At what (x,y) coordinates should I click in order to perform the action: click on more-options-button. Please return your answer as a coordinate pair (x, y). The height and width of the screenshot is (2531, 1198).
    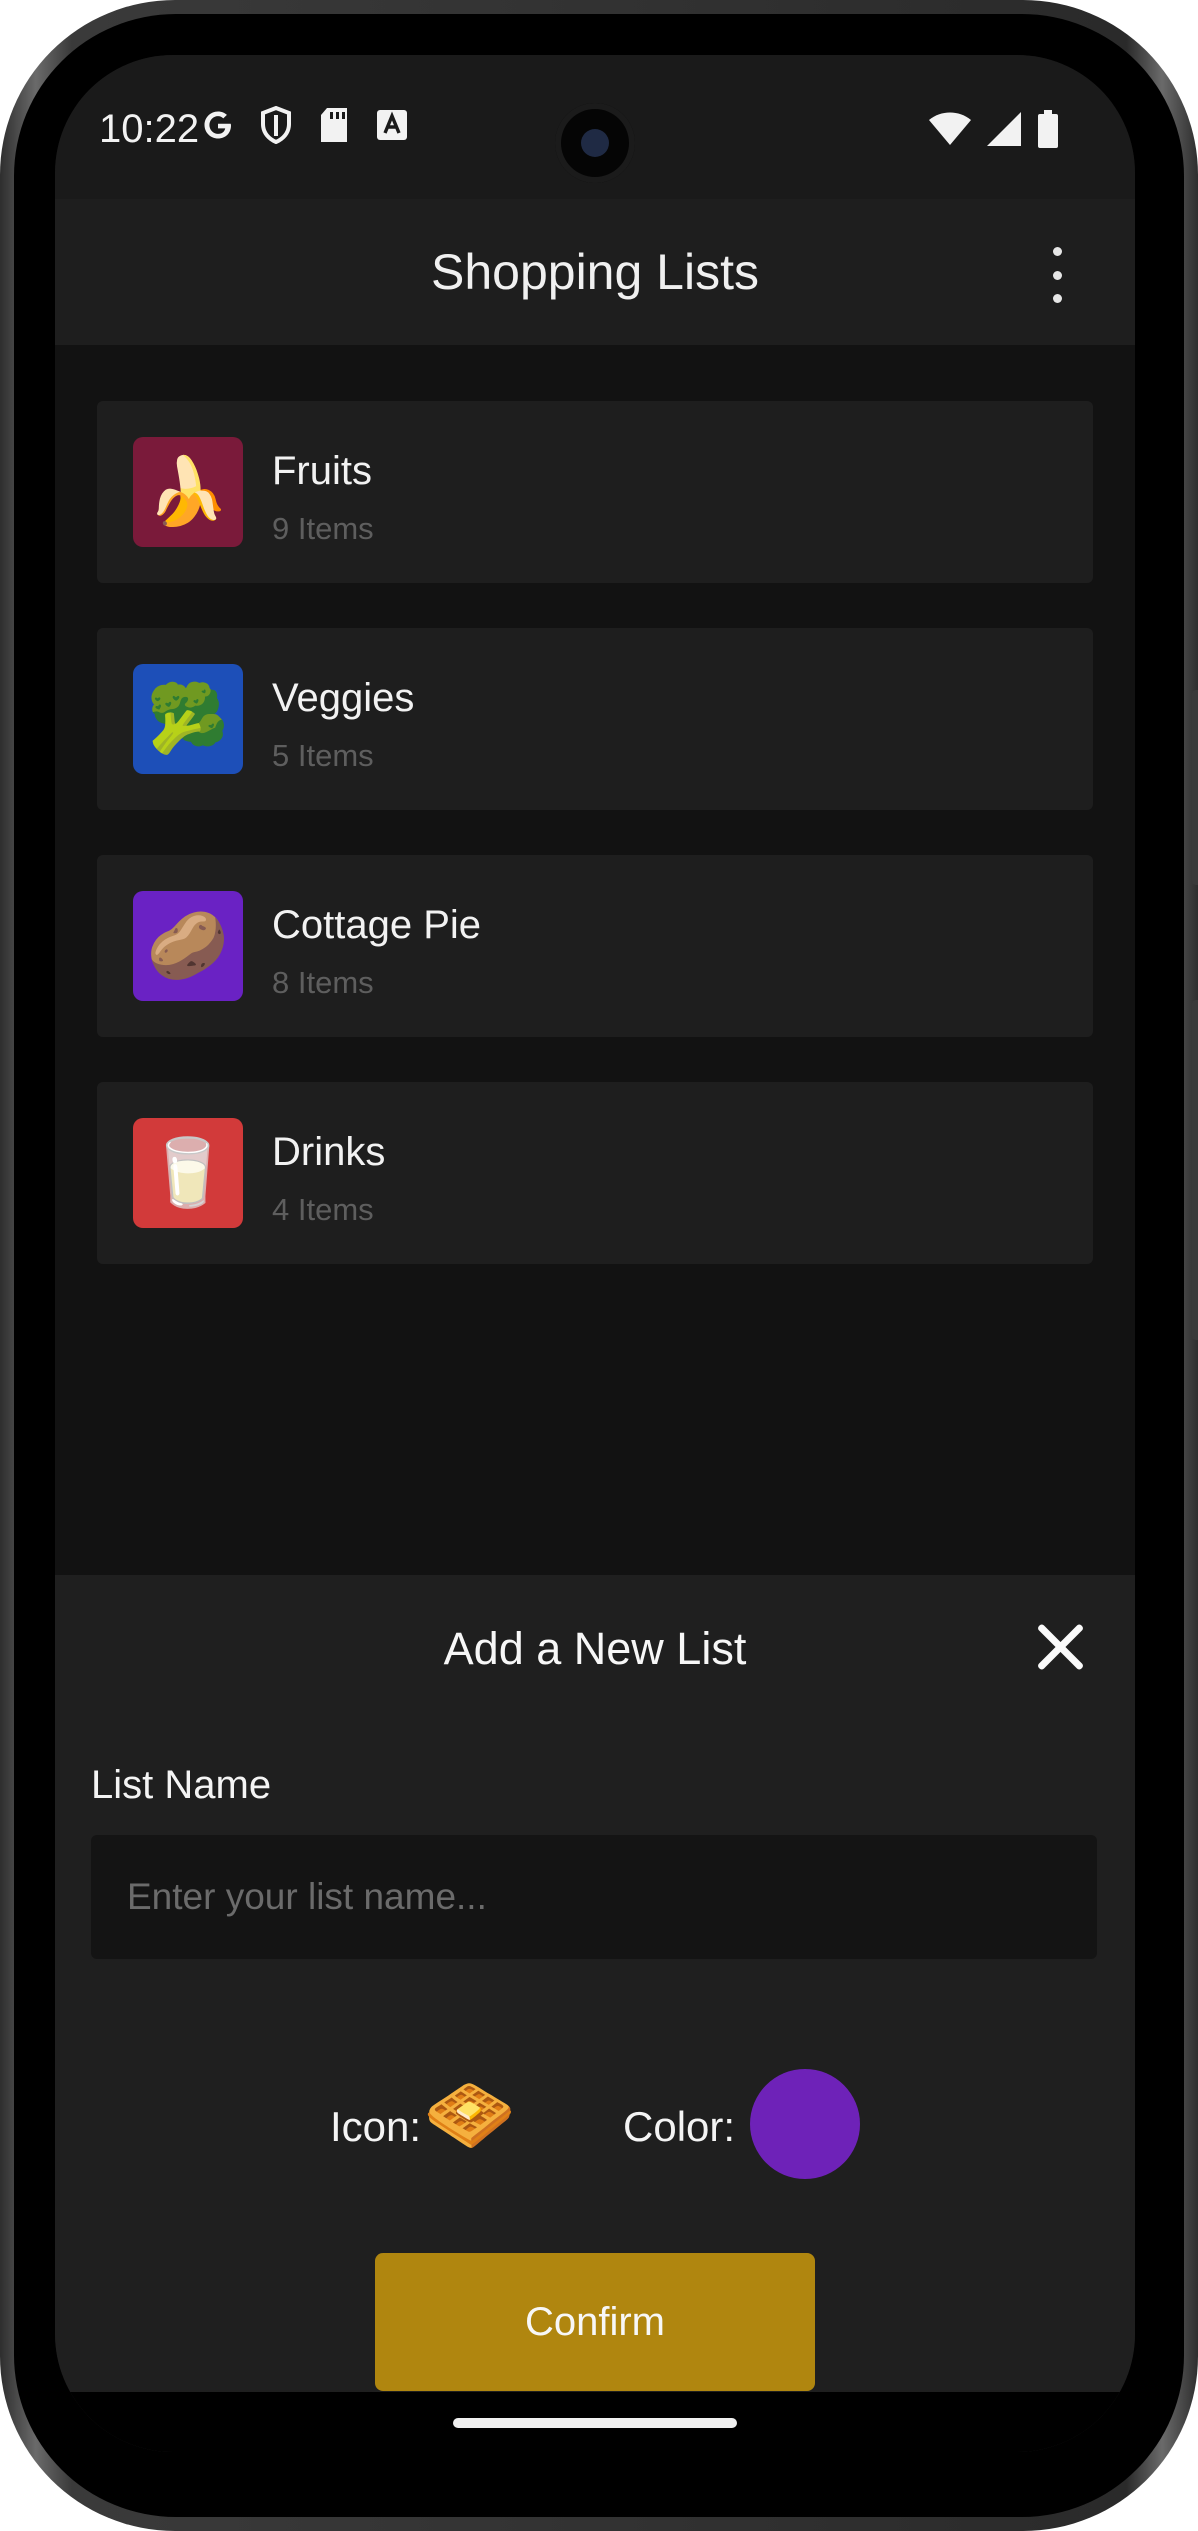
    Looking at the image, I should click on (1057, 275).